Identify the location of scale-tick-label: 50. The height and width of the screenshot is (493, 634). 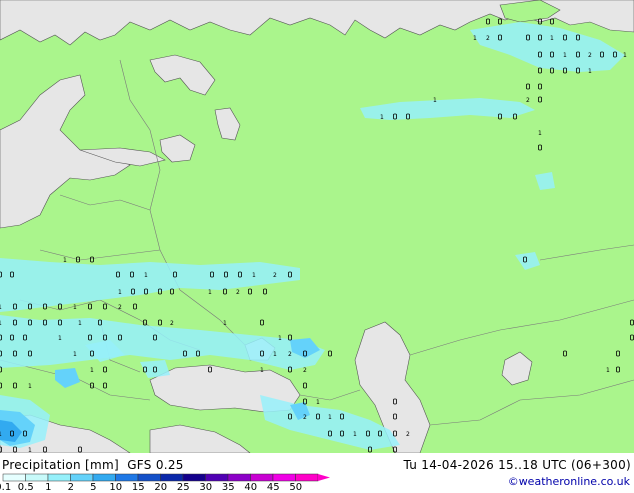
(296, 487).